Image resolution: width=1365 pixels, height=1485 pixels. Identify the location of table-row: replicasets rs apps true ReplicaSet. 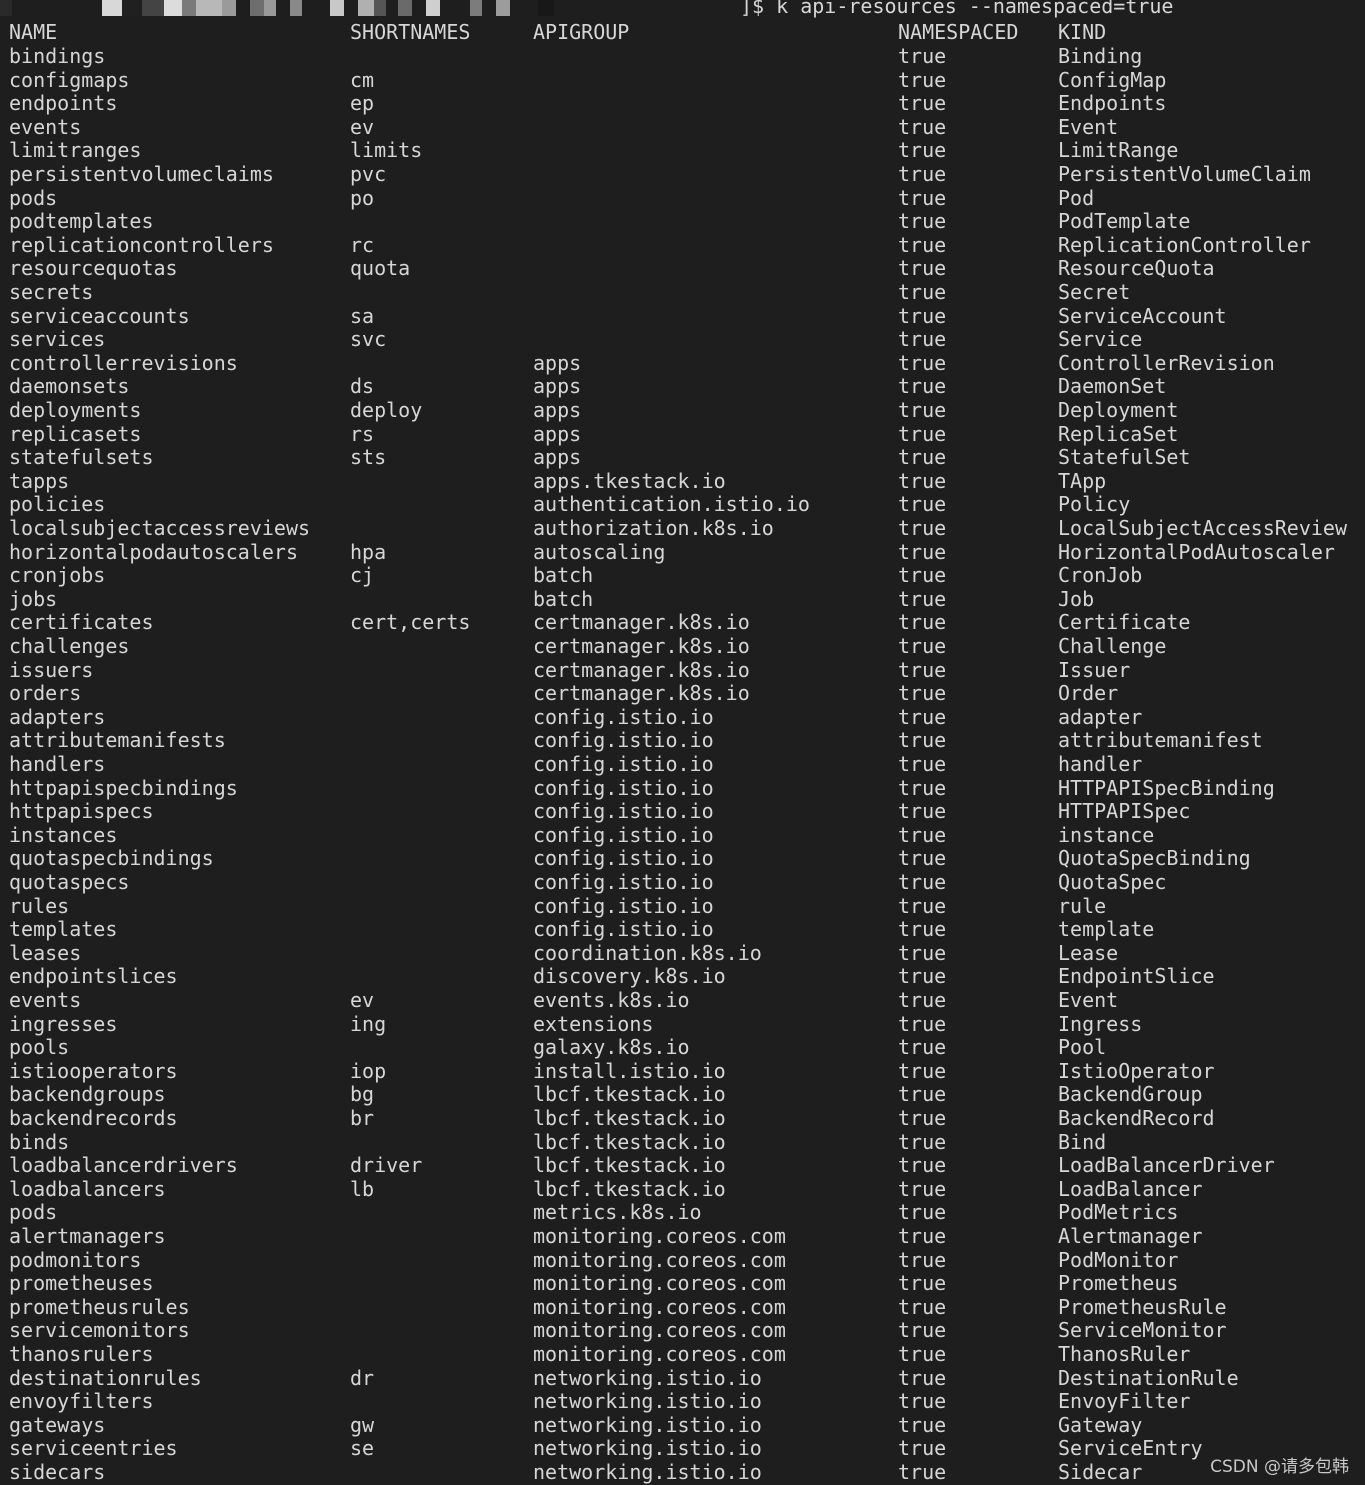
(682, 434).